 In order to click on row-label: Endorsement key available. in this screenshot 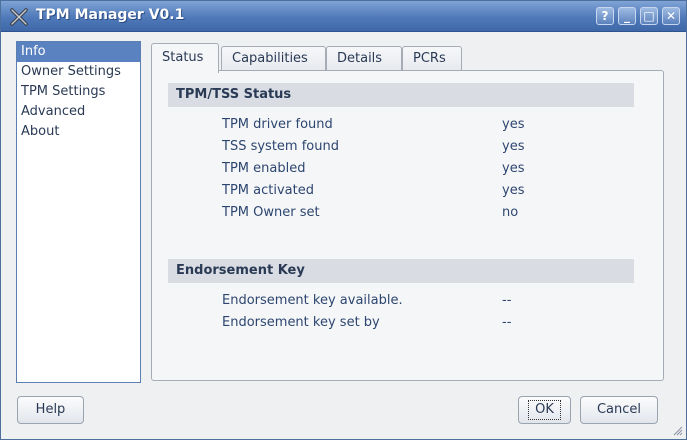, I will do `click(312, 300)`.